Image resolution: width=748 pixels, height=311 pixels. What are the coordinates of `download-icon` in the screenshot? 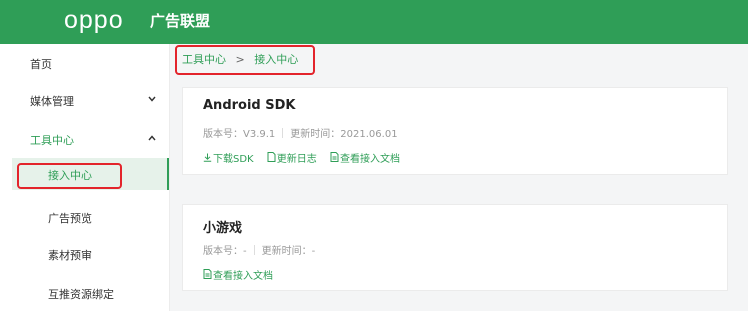 It's located at (207, 159).